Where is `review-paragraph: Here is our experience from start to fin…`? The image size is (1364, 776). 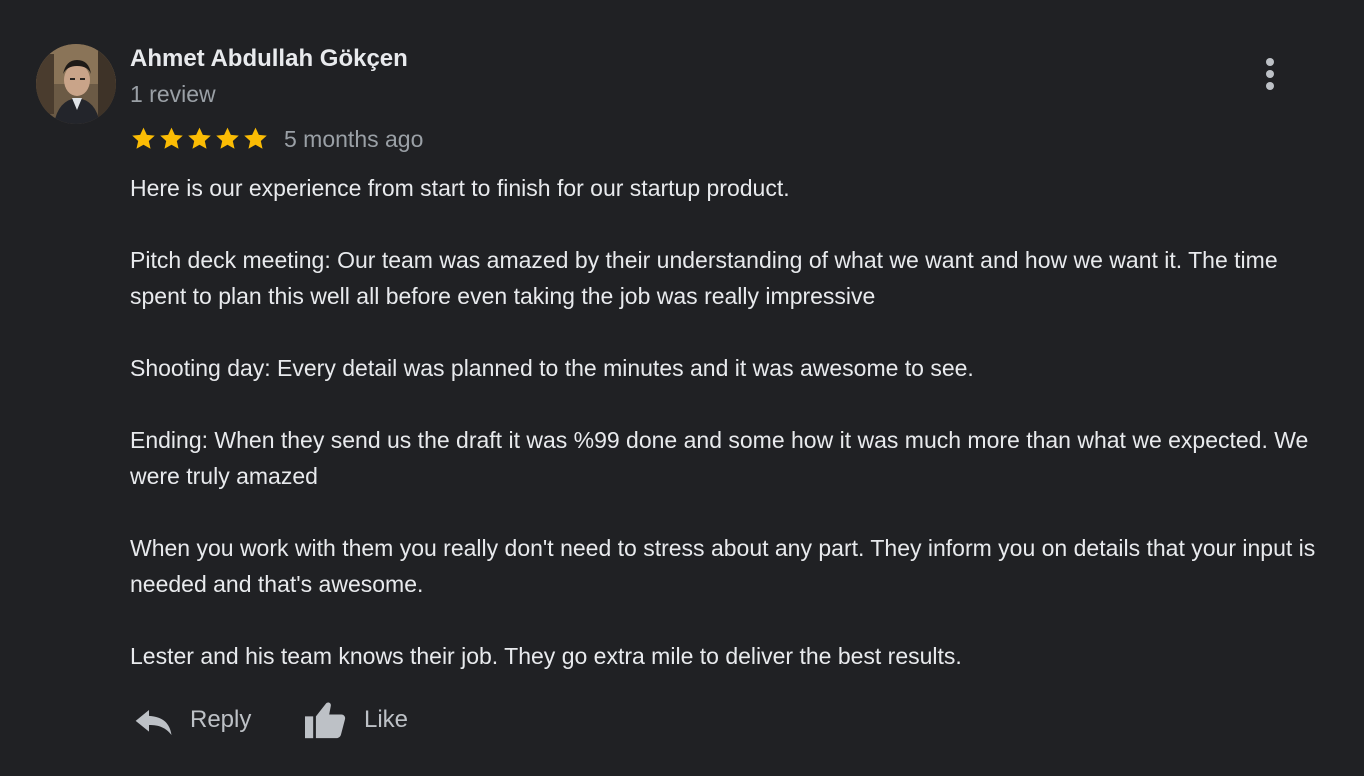 review-paragraph: Here is our experience from start to fin… is located at coordinates (460, 188).